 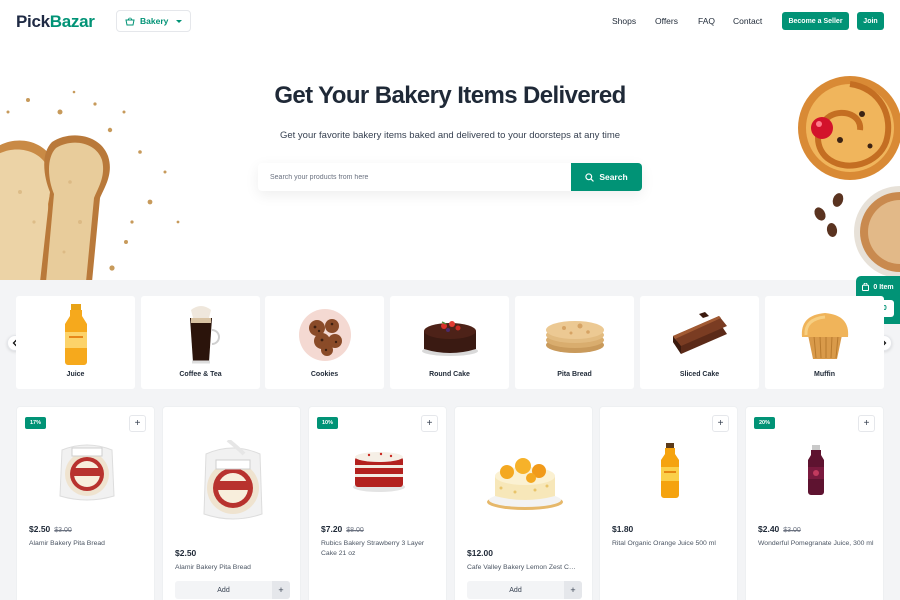 I want to click on shopping-bag-icon, so click(x=866, y=287).